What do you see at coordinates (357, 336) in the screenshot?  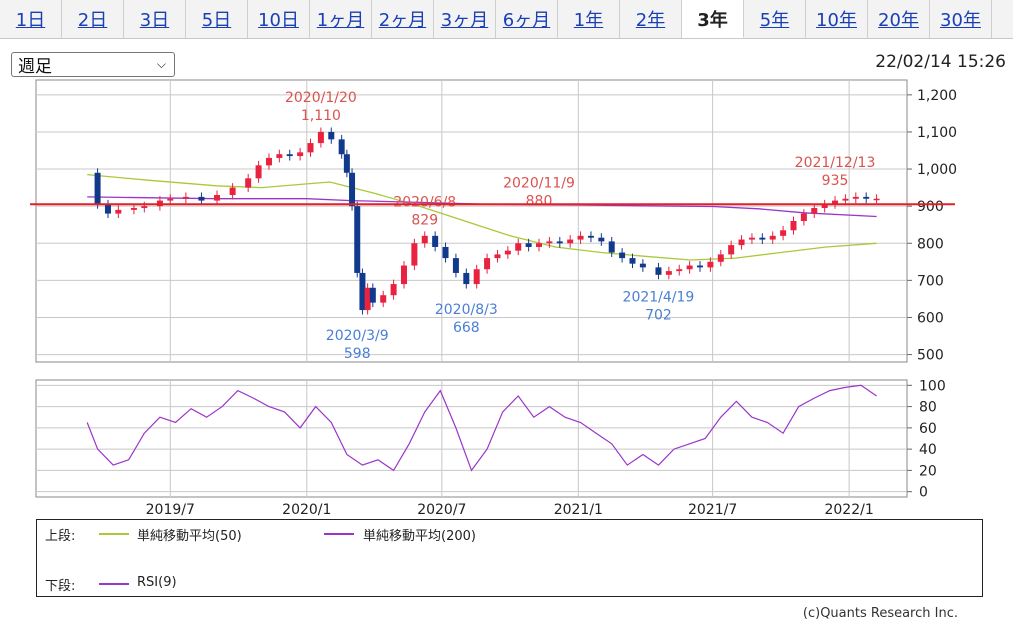 I see `annotation-date: 2020/3/9` at bounding box center [357, 336].